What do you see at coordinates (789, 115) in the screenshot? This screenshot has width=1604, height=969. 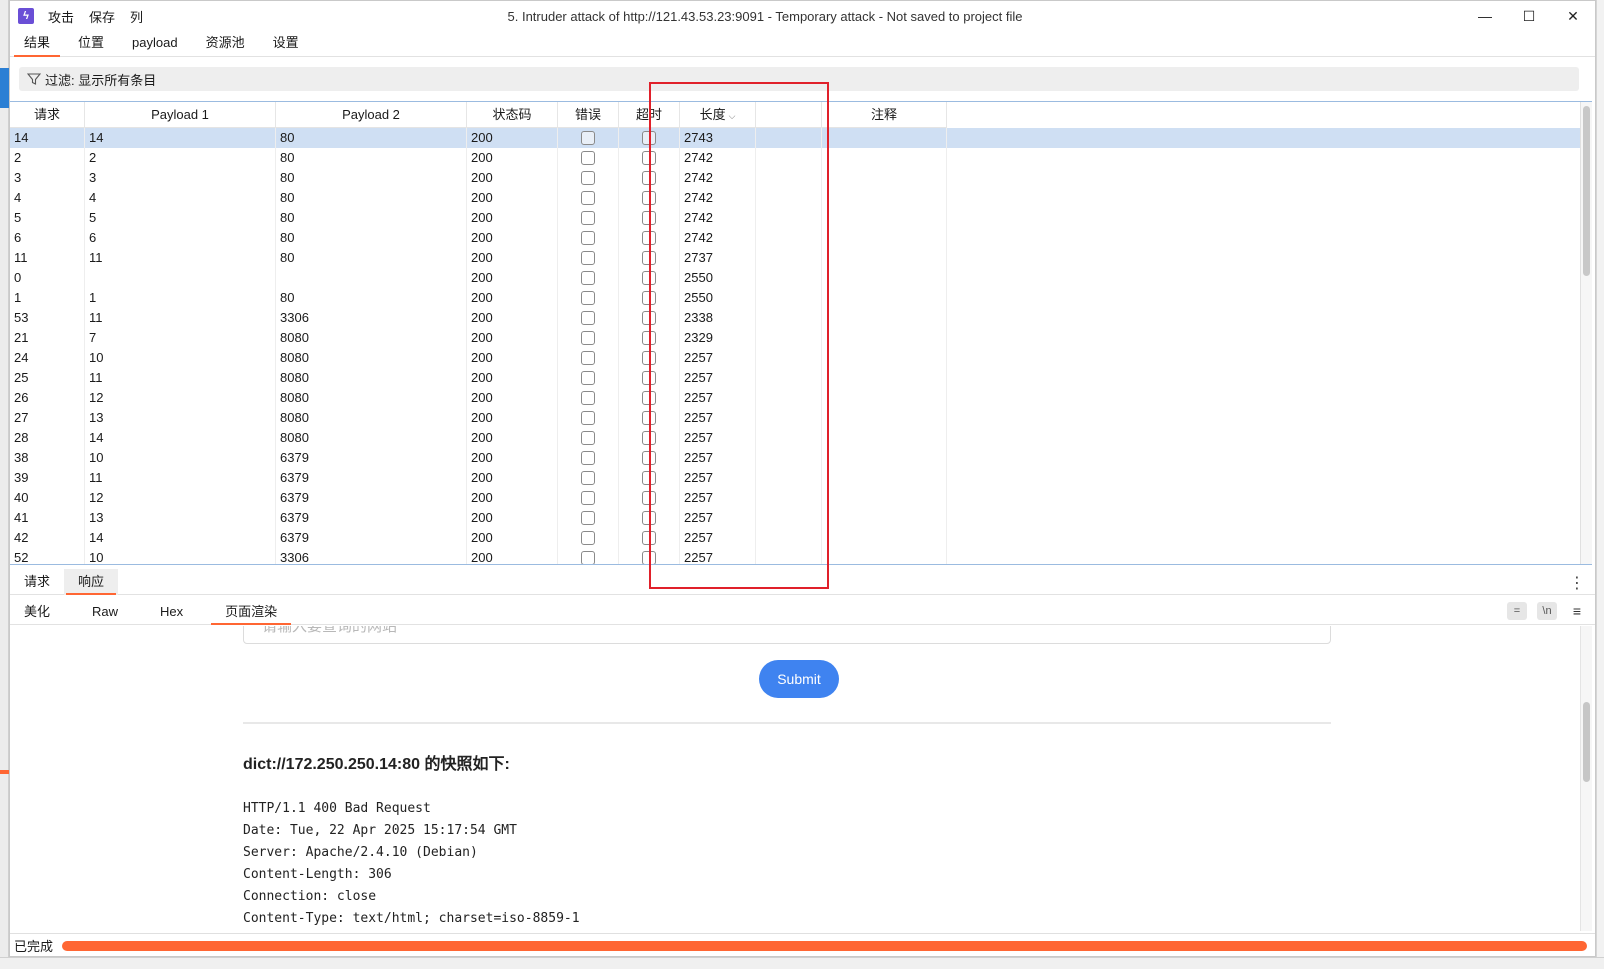 I see `column-header-blank` at bounding box center [789, 115].